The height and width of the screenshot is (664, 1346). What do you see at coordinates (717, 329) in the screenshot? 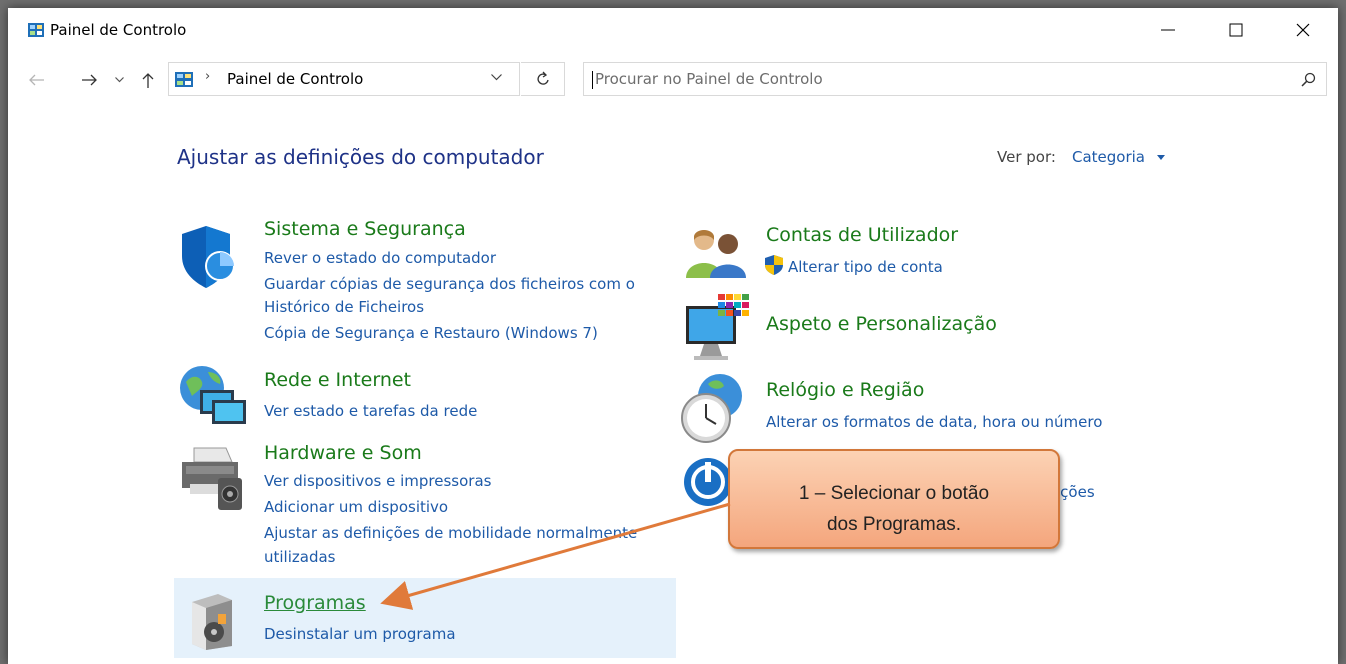
I see `monitor-palette-icon` at bounding box center [717, 329].